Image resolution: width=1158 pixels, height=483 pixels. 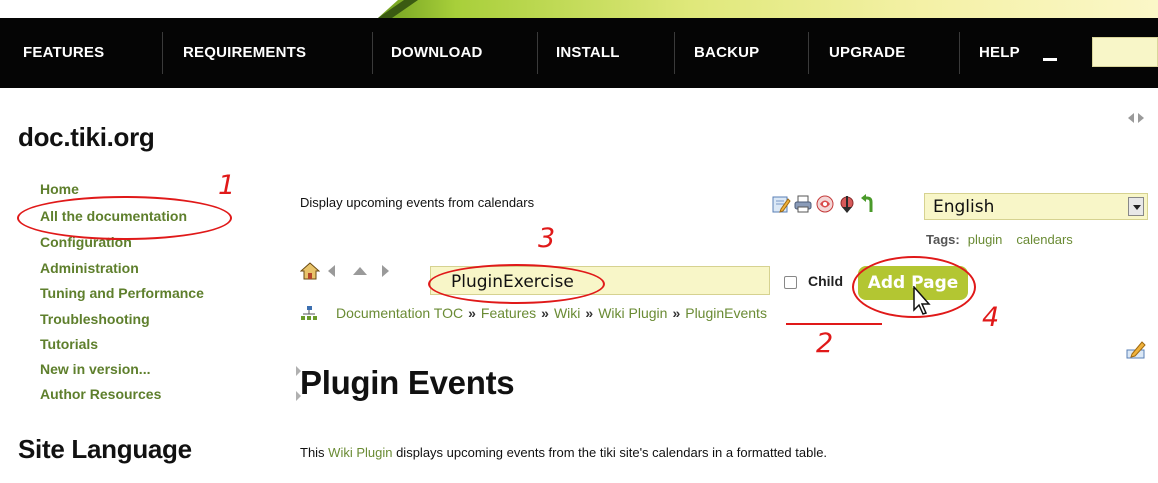 What do you see at coordinates (89, 268) in the screenshot?
I see `menu-item-administration: Administration` at bounding box center [89, 268].